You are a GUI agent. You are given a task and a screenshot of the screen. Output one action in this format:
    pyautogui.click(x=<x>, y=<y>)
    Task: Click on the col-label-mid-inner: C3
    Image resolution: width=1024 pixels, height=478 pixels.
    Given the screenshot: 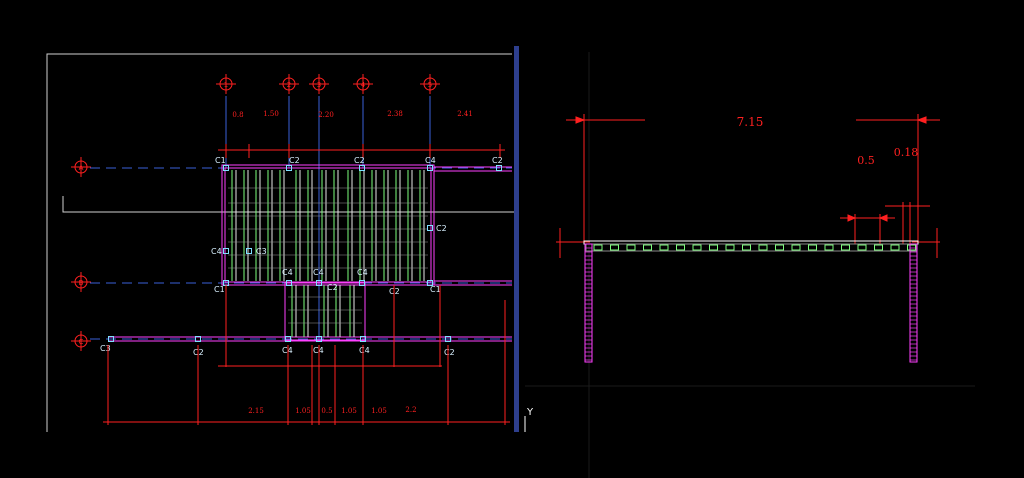 What is the action you would take?
    pyautogui.click(x=261, y=251)
    